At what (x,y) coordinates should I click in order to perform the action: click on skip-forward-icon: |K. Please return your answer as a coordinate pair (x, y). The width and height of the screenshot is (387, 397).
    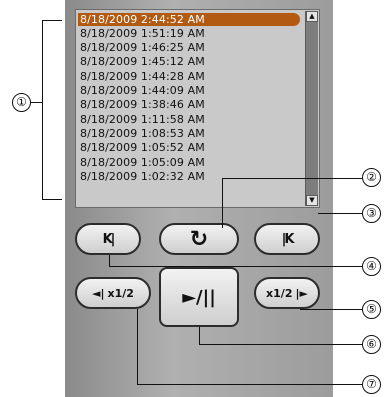
    Looking at the image, I should click on (288, 239).